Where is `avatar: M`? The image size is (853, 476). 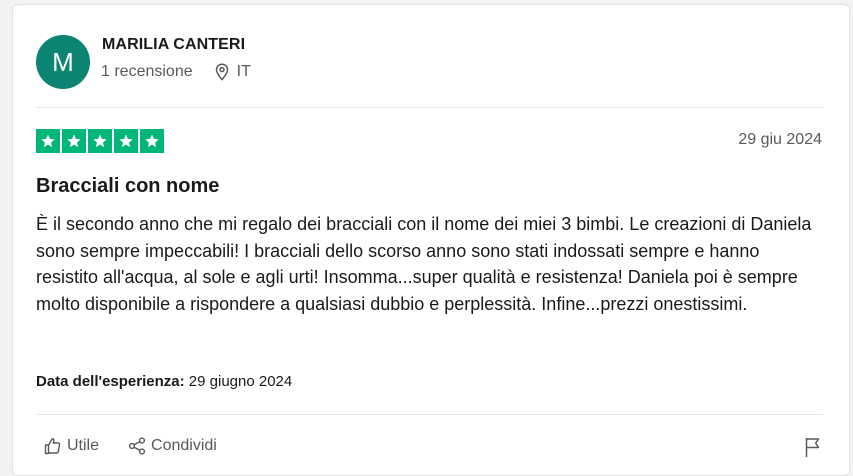 avatar: M is located at coordinates (63, 62).